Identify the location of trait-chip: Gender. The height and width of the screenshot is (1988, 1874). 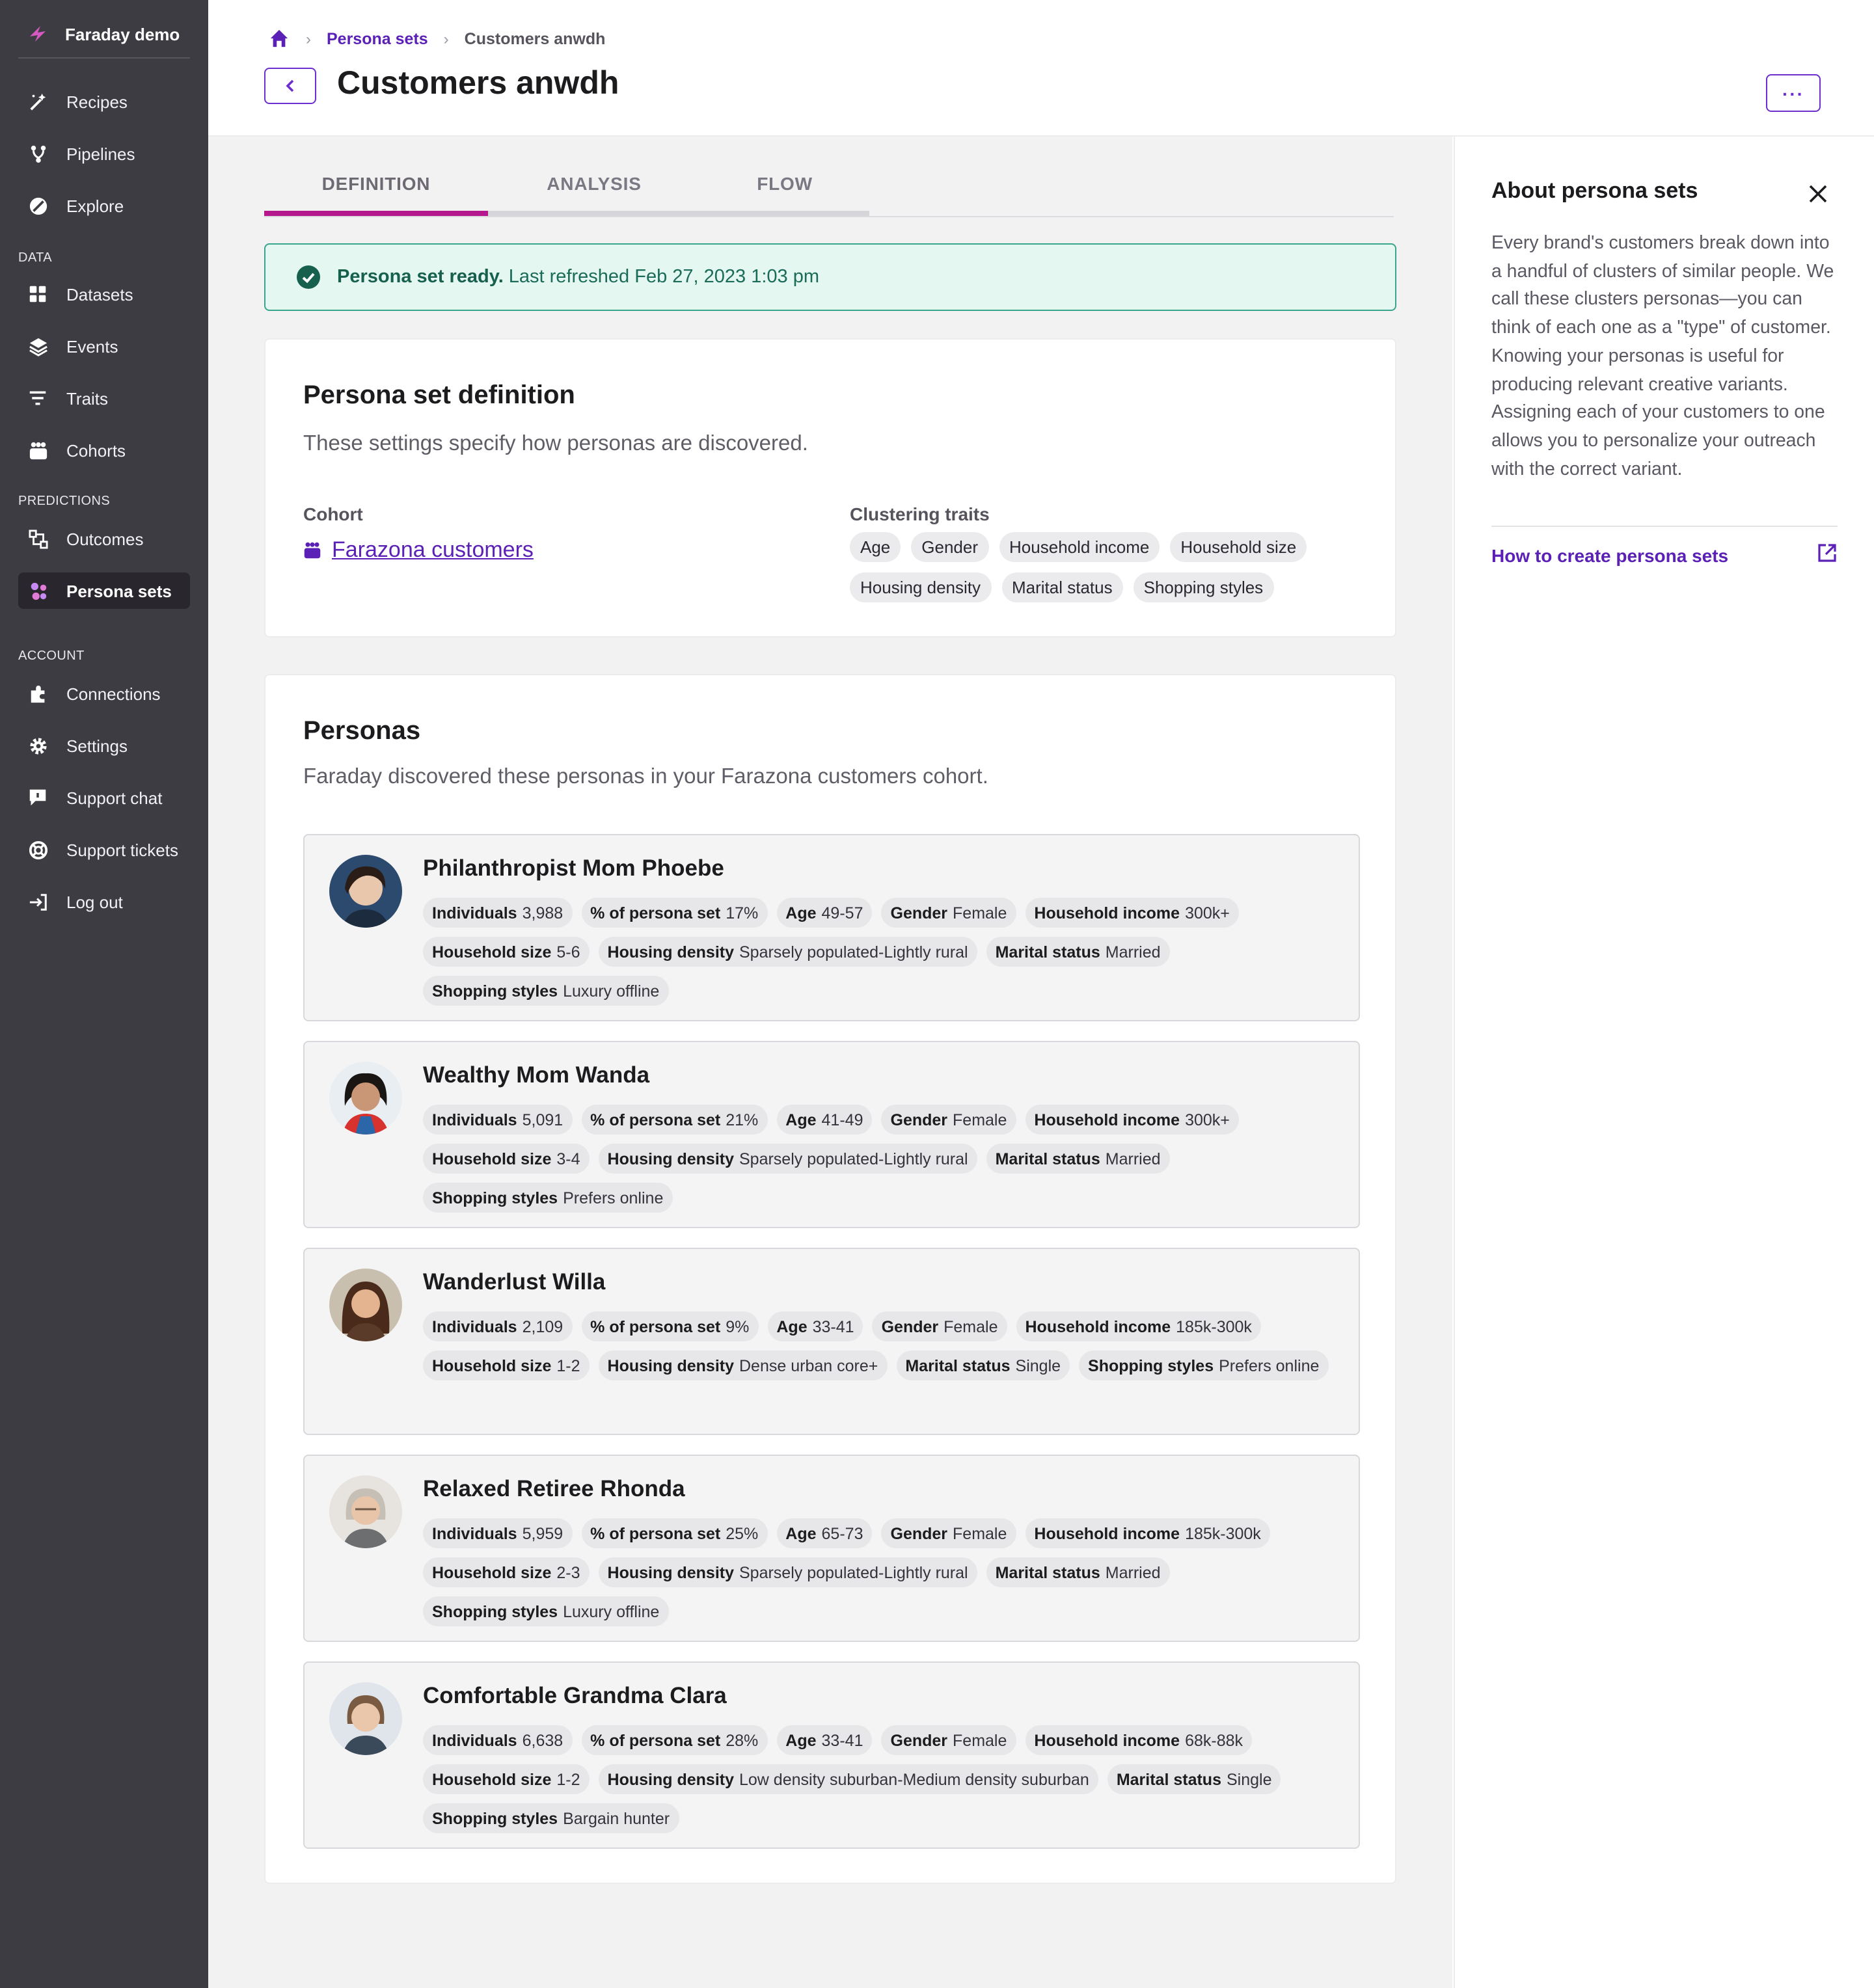
(950, 547).